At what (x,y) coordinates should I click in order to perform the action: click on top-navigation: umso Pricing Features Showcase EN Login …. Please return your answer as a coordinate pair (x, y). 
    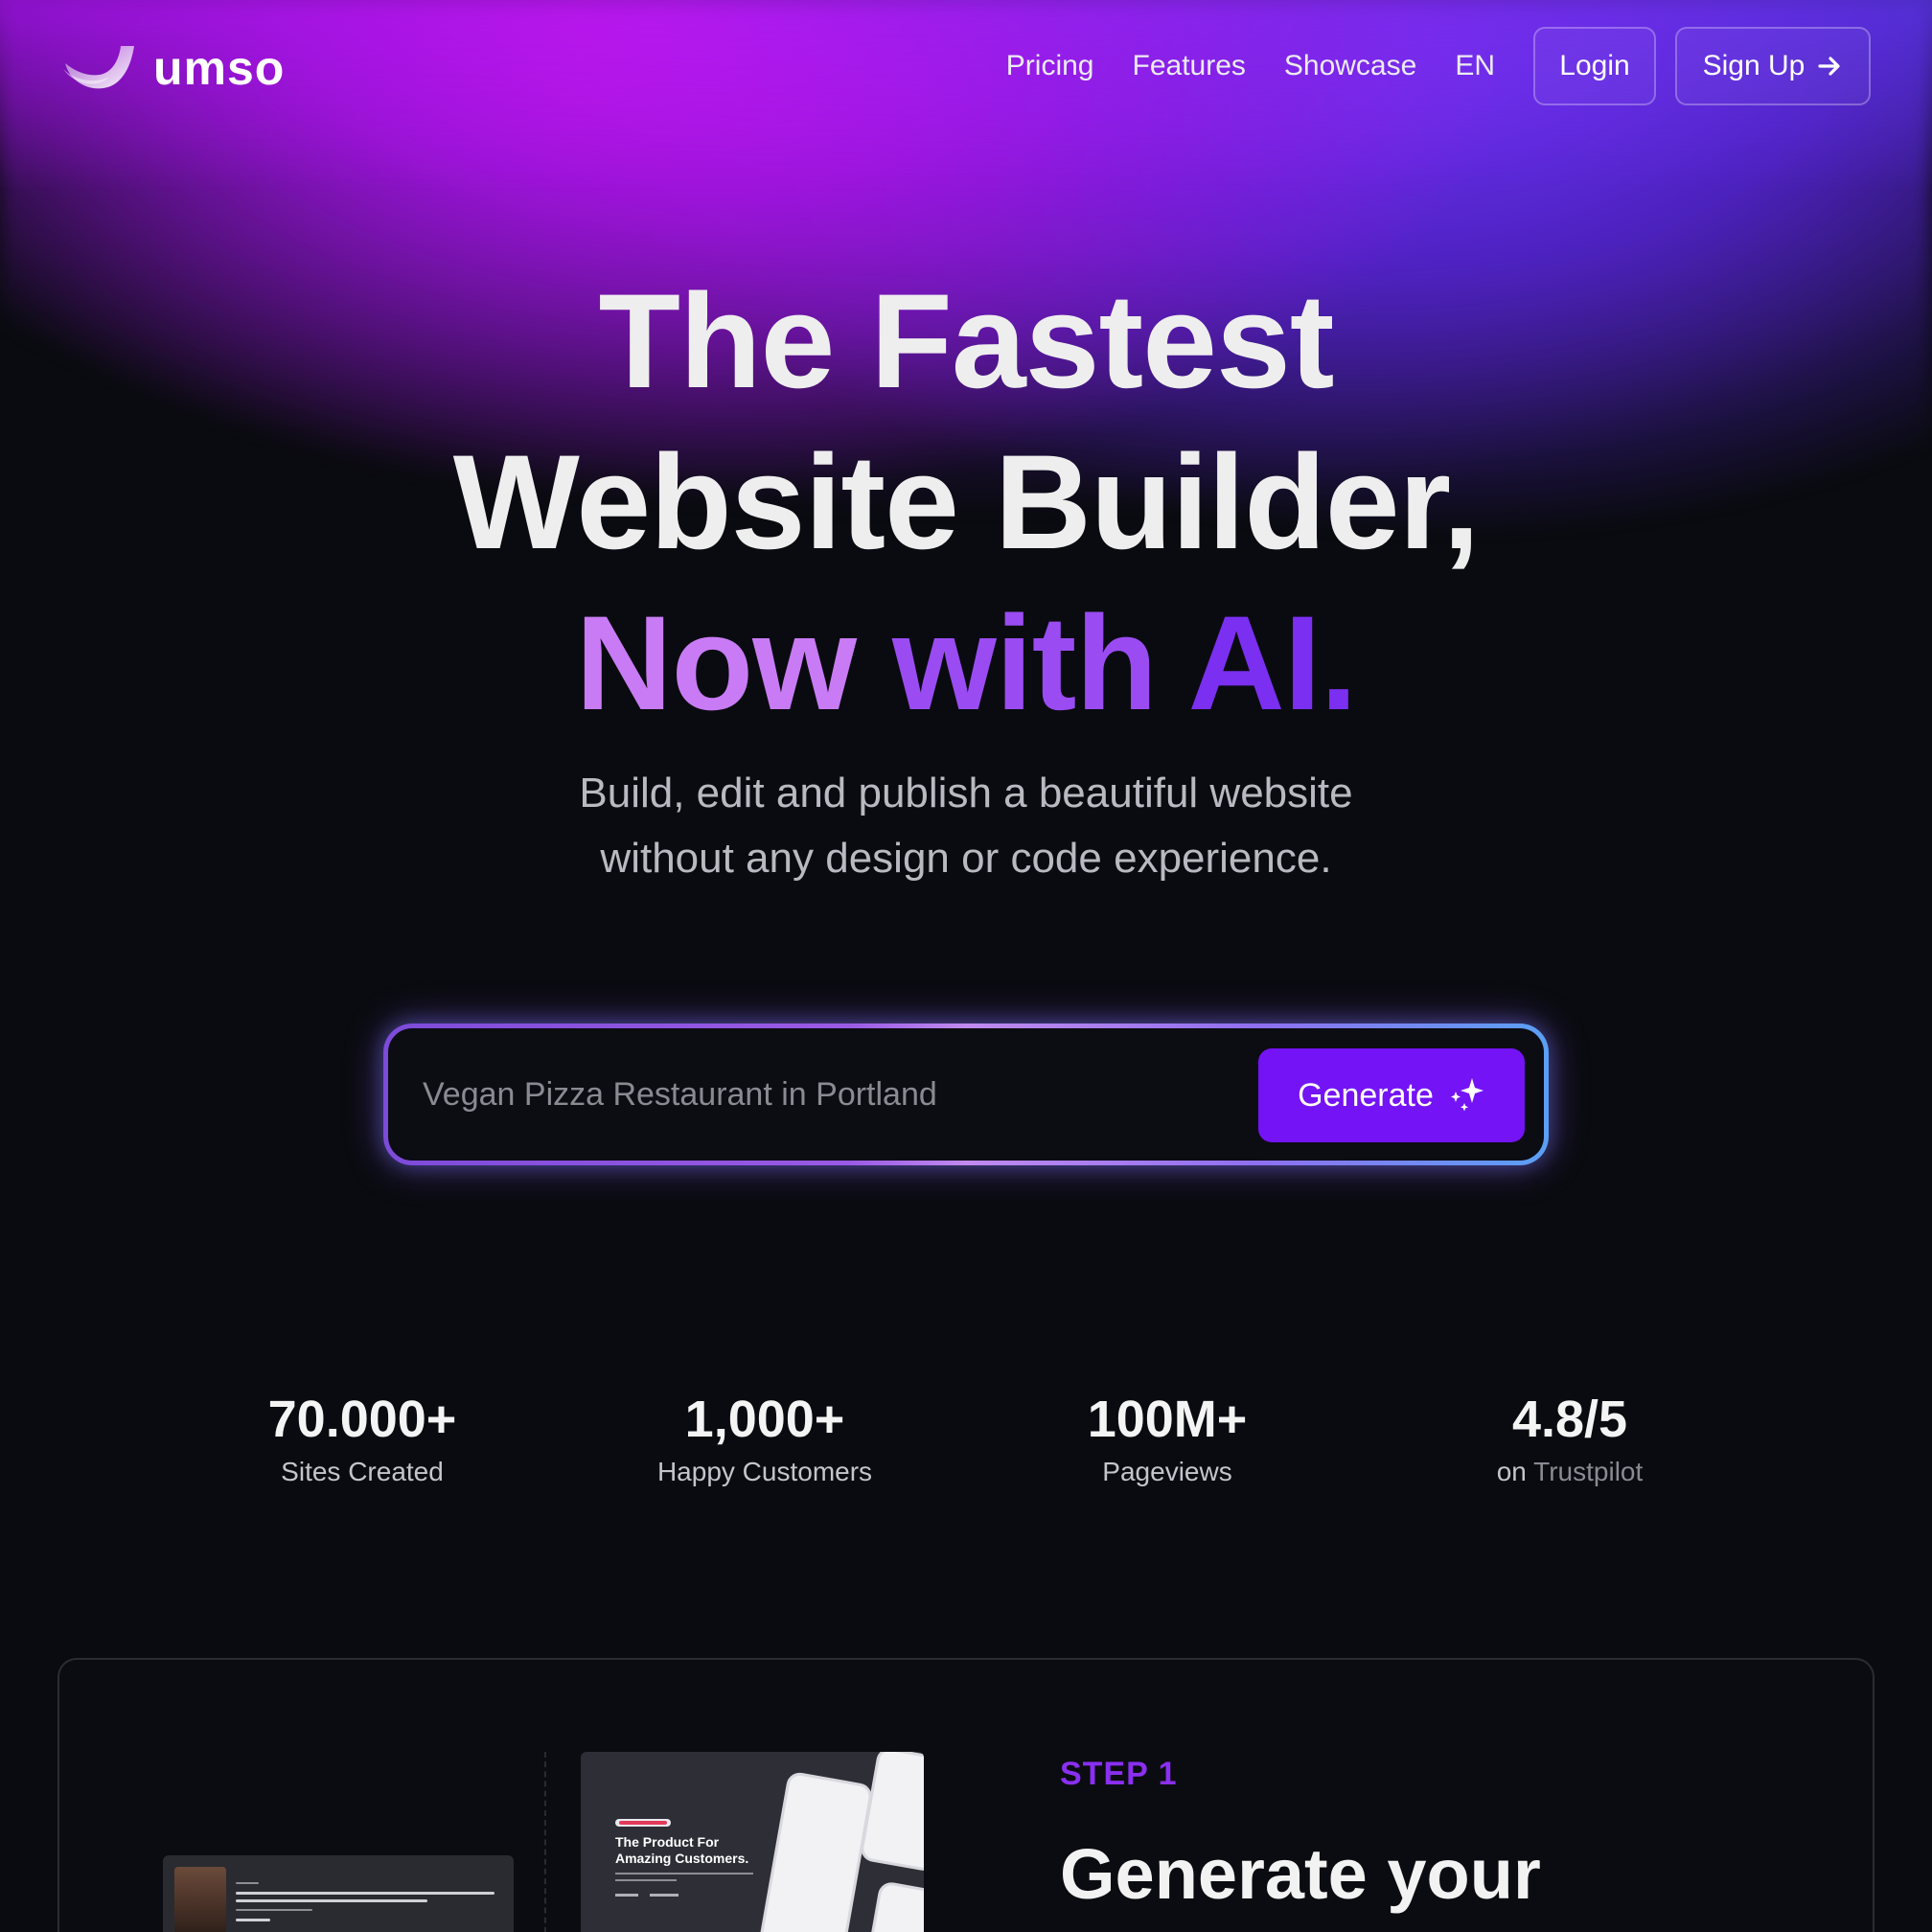
    Looking at the image, I should click on (966, 68).